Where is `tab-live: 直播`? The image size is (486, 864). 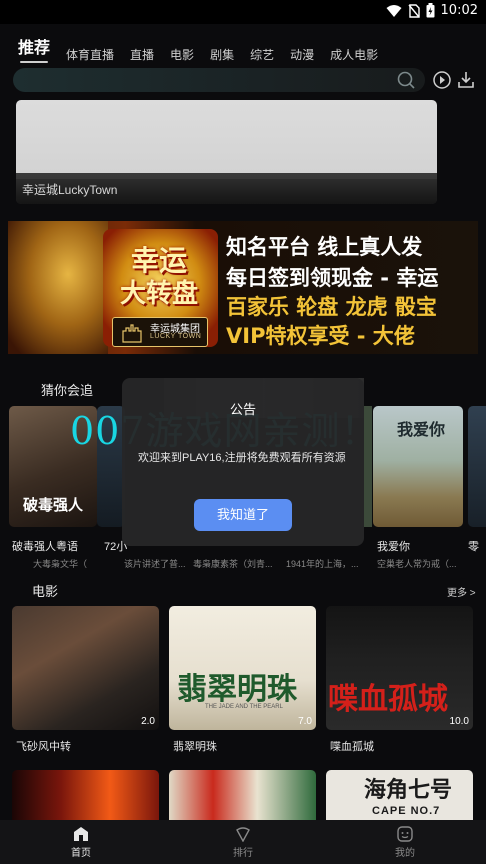 tab-live: 直播 is located at coordinates (142, 54).